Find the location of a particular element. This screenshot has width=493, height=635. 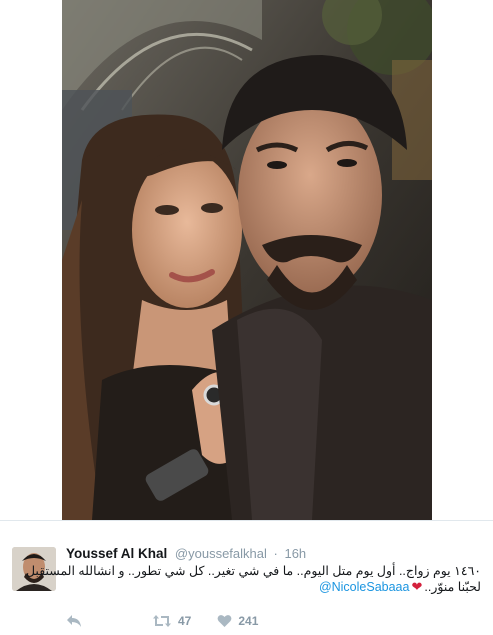

reply-button is located at coordinates (74, 621).